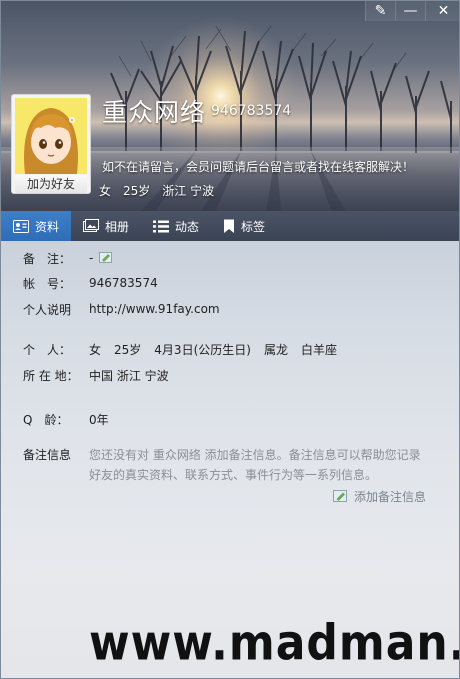 Image resolution: width=460 pixels, height=679 pixels. I want to click on watermark-text: www.madman.in, so click(274, 643).